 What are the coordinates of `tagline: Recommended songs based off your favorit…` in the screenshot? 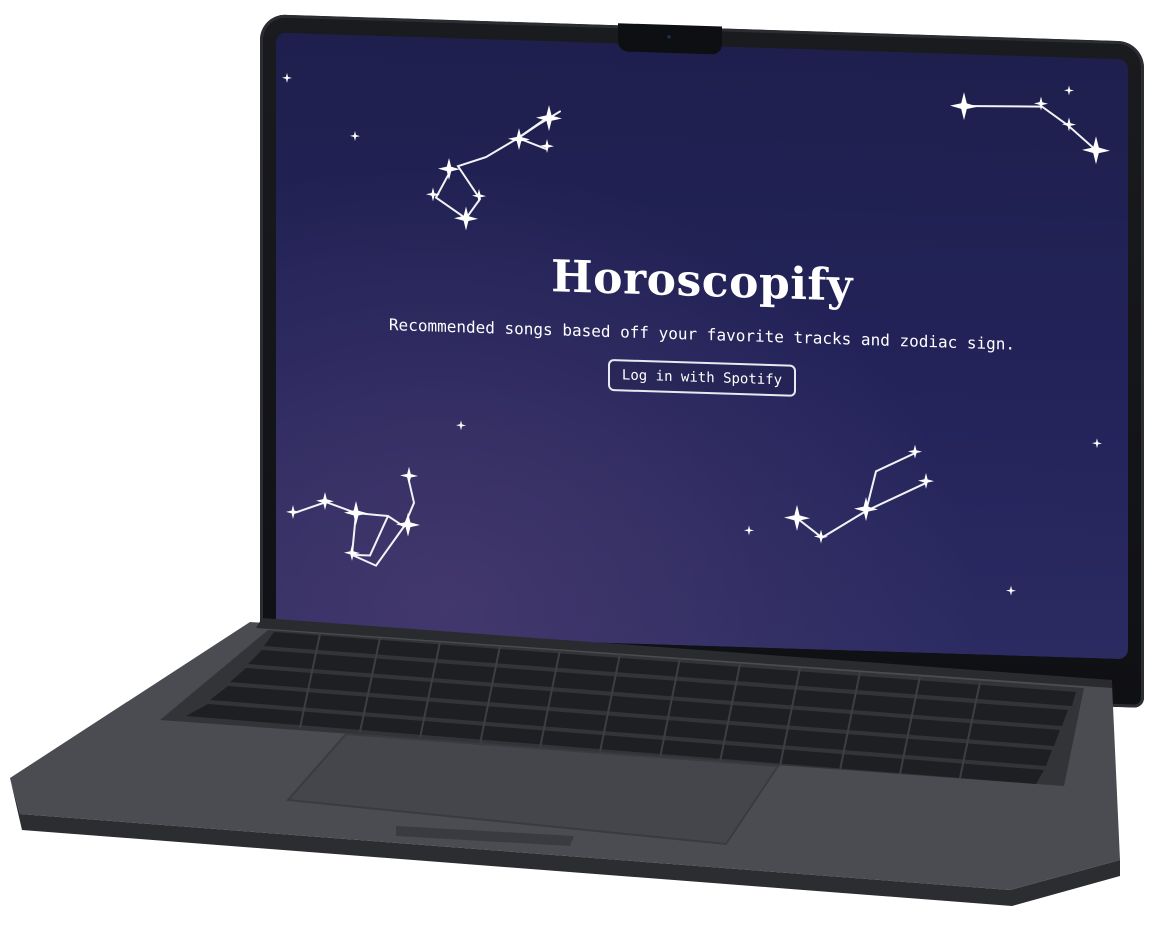 It's located at (702, 334).